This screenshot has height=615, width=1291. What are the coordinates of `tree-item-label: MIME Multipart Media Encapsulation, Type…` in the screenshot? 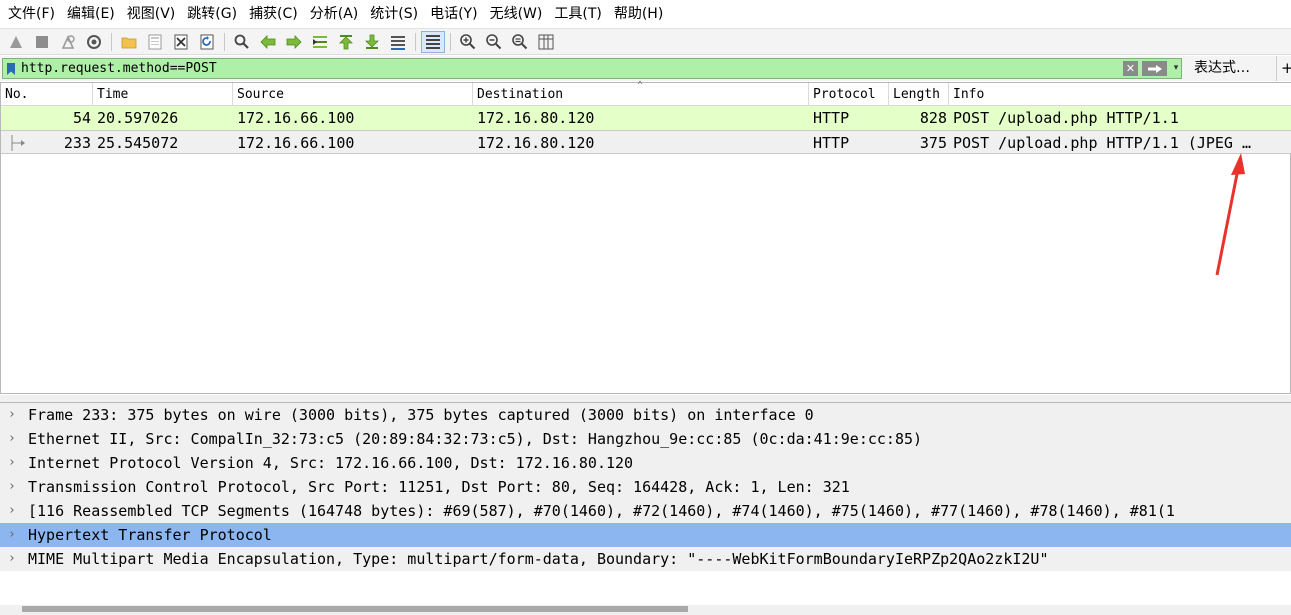 It's located at (538, 559).